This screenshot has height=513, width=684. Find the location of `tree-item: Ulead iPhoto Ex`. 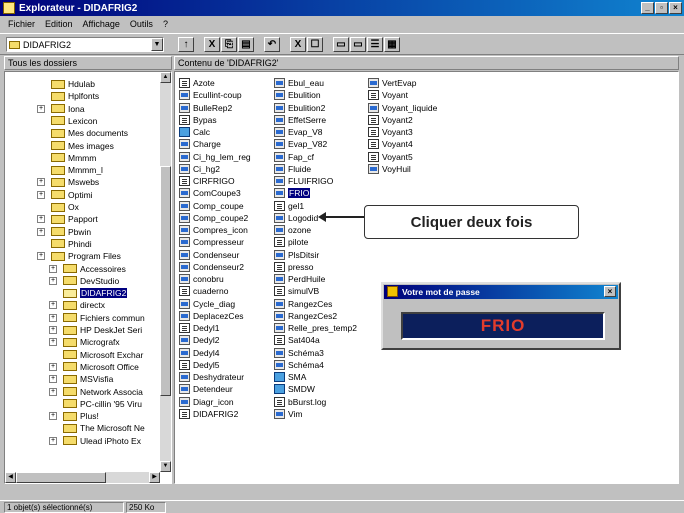

tree-item: Ulead iPhoto Ex is located at coordinates (102, 441).